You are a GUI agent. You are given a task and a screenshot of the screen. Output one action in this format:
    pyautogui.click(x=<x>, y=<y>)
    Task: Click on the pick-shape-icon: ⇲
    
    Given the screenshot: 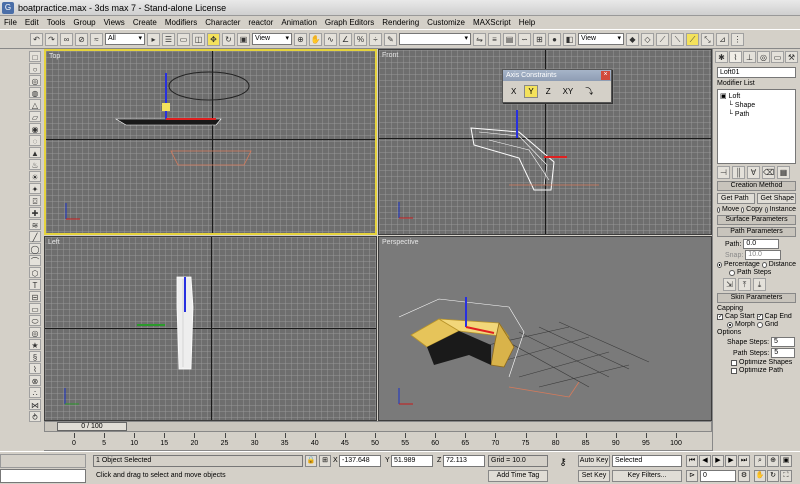 What is the action you would take?
    pyautogui.click(x=729, y=284)
    